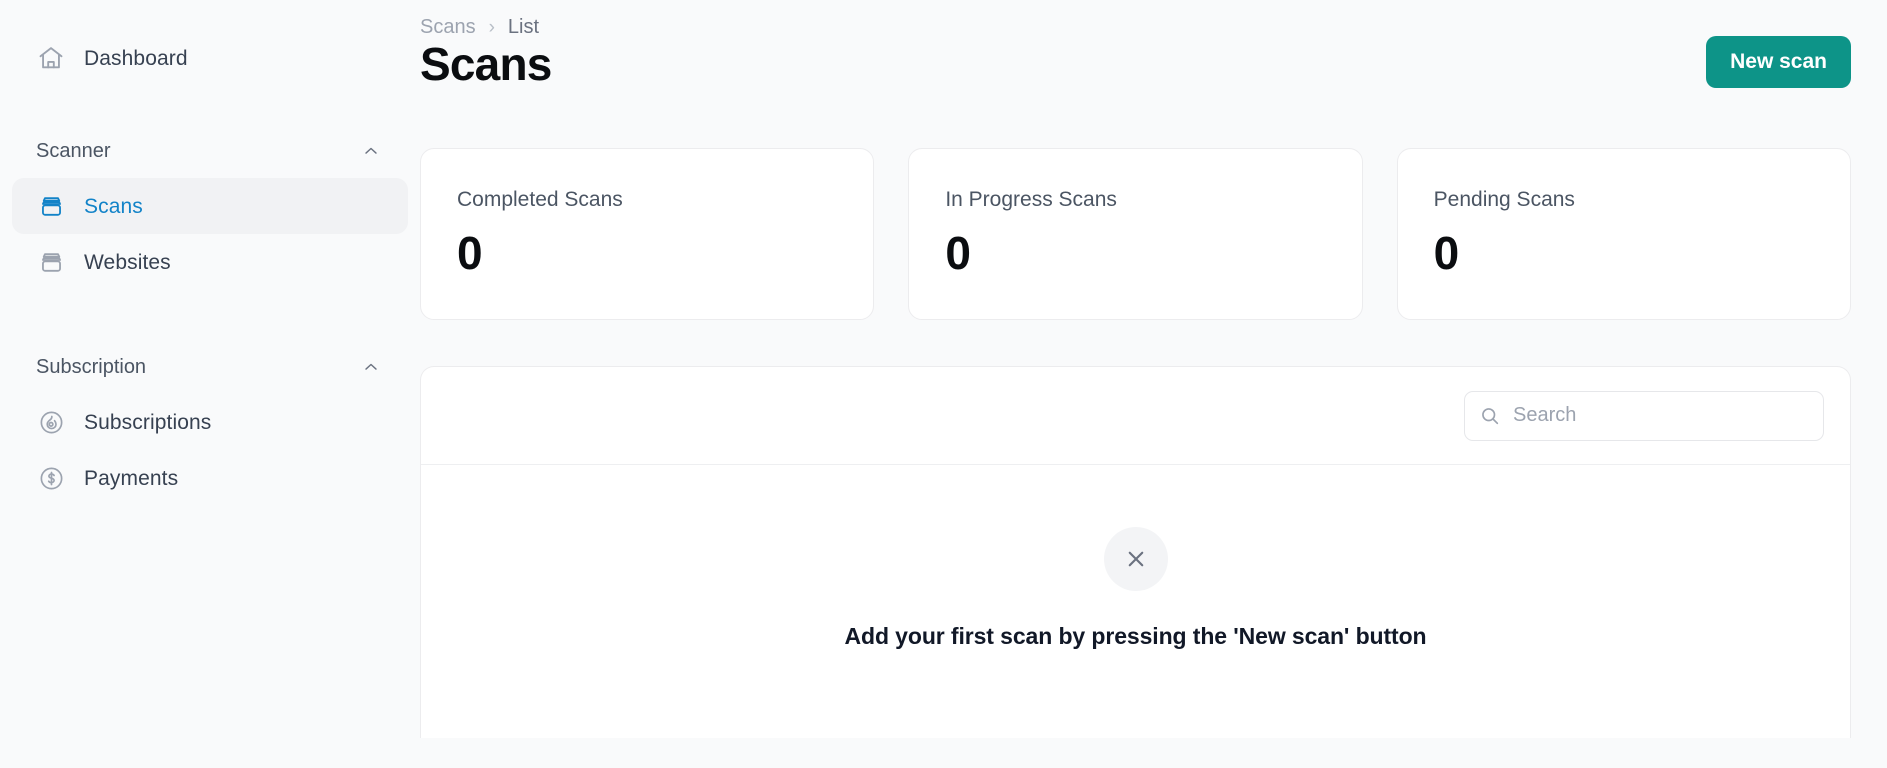 Image resolution: width=1887 pixels, height=768 pixels. Describe the element at coordinates (210, 151) in the screenshot. I see `sidebar-group-scanner: Scanner` at that location.